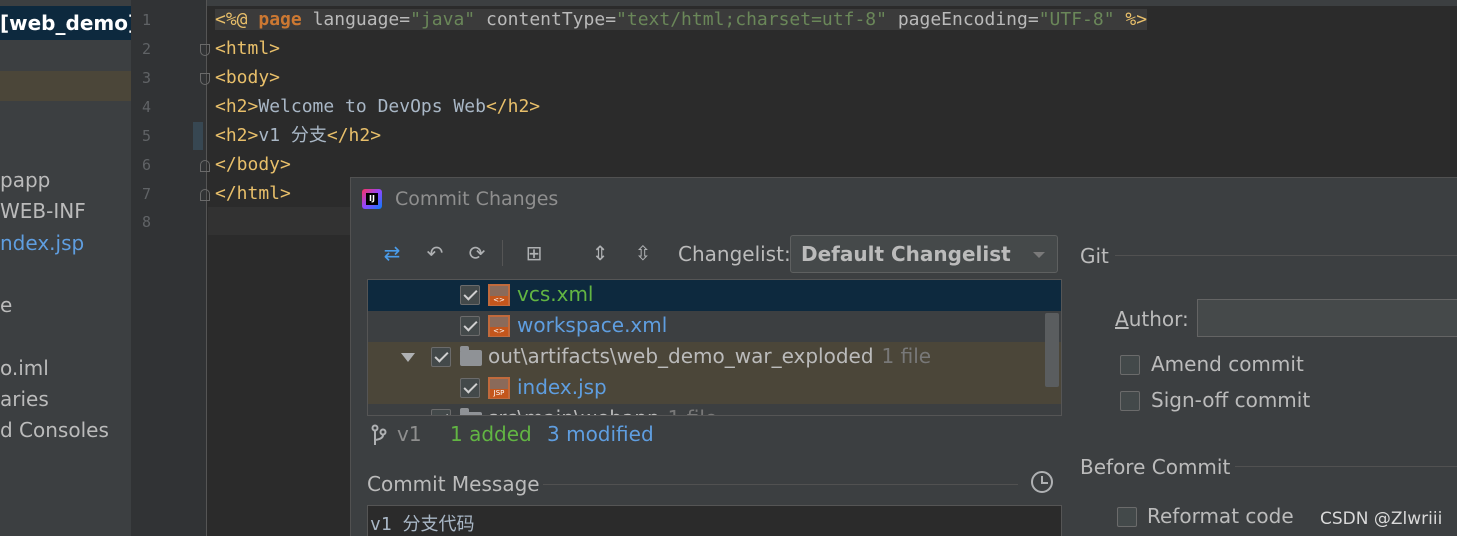  Describe the element at coordinates (714, 388) in the screenshot. I see `file-row: index.jsp` at that location.